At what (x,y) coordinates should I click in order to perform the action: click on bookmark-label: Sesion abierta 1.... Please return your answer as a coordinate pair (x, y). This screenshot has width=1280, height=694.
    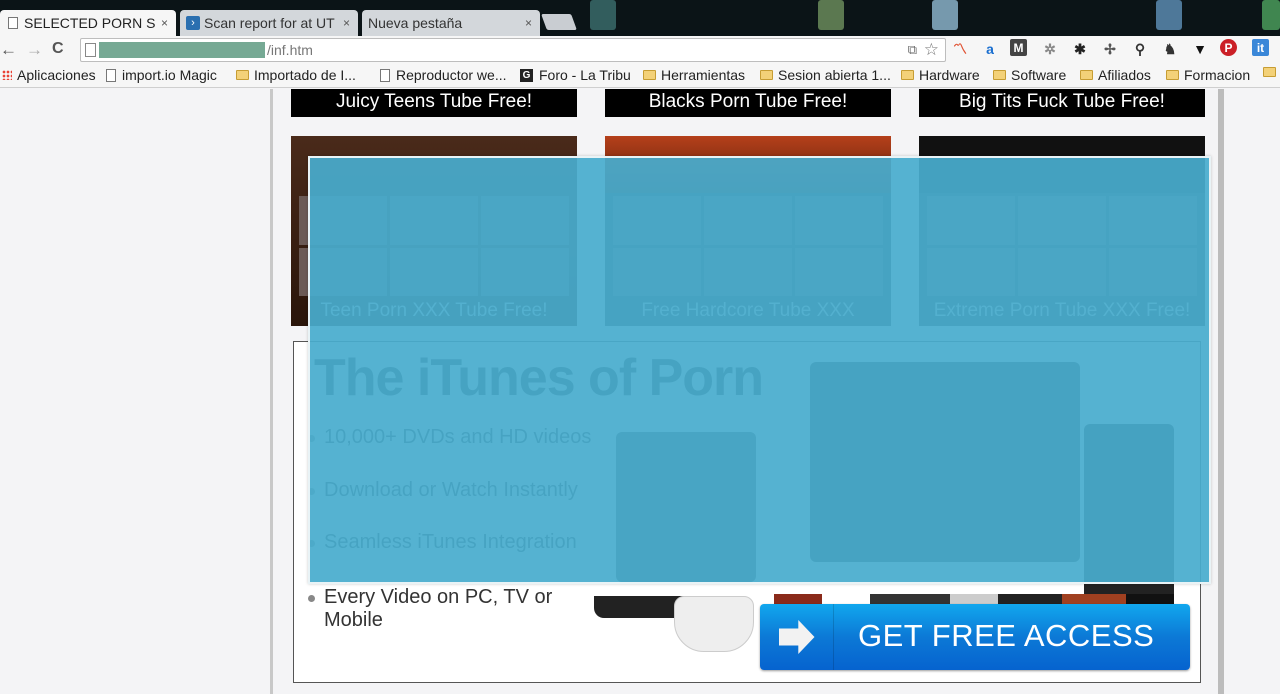
    Looking at the image, I should click on (834, 75).